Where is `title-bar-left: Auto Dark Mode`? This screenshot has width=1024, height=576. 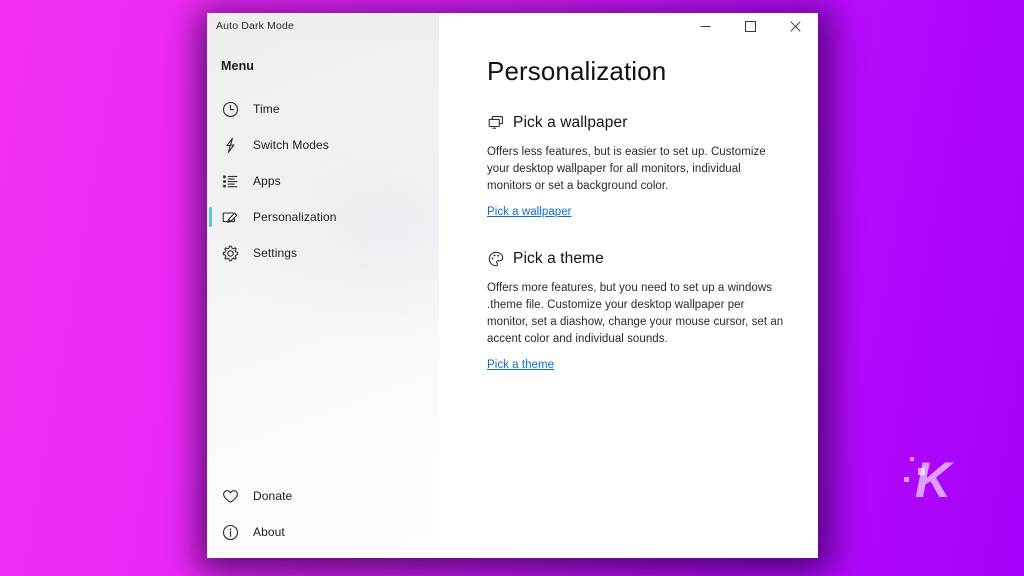
title-bar-left: Auto Dark Mode is located at coordinates (323, 26).